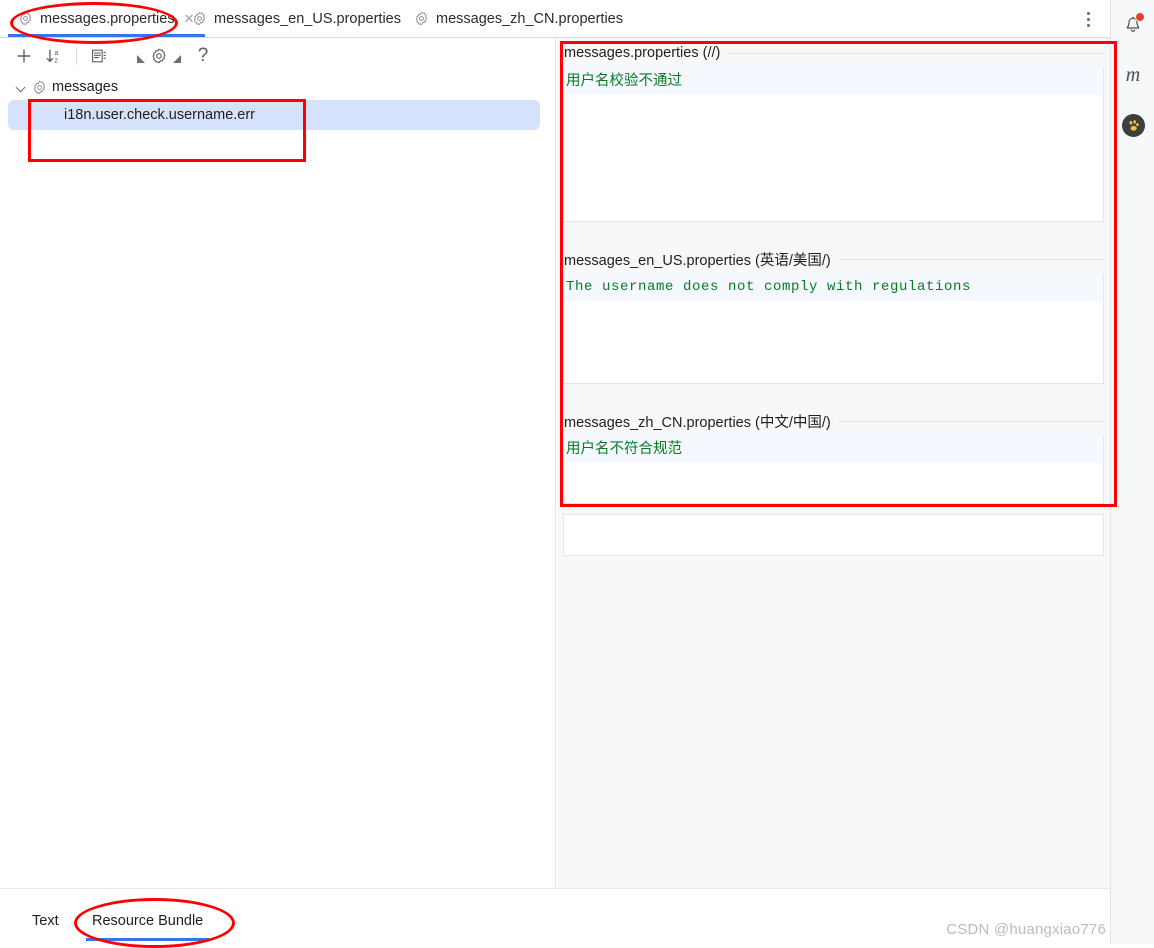 The width and height of the screenshot is (1154, 948). I want to click on tree-item-property-key: i18n.user.check.username.err, so click(274, 115).